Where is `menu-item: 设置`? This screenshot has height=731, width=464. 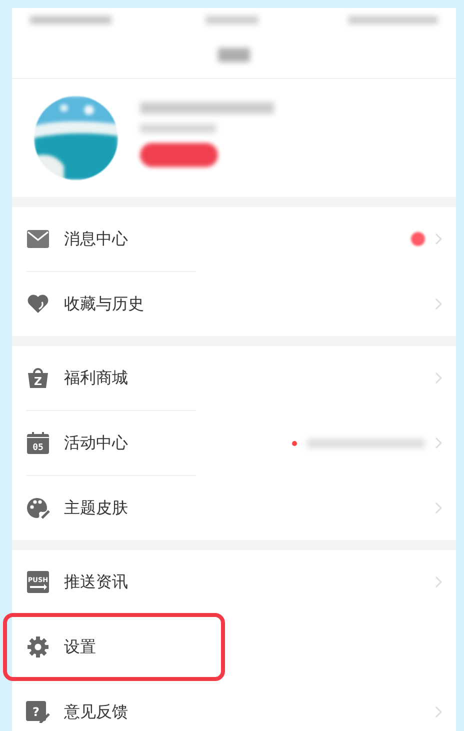 menu-item: 设置 is located at coordinates (114, 647).